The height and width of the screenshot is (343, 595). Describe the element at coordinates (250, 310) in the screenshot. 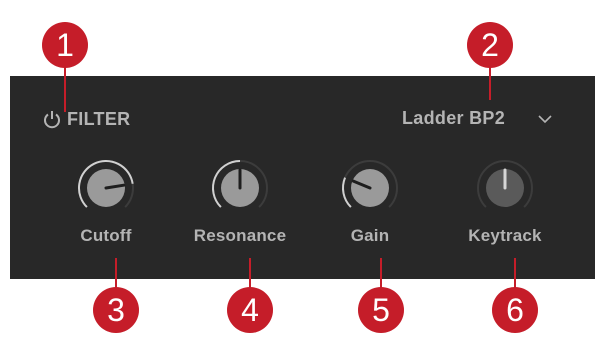

I see `callout-4: 4` at that location.